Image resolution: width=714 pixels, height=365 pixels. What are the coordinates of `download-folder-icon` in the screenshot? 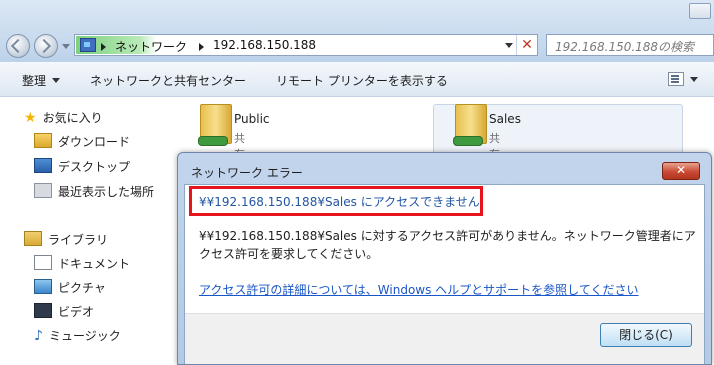 It's located at (43, 140).